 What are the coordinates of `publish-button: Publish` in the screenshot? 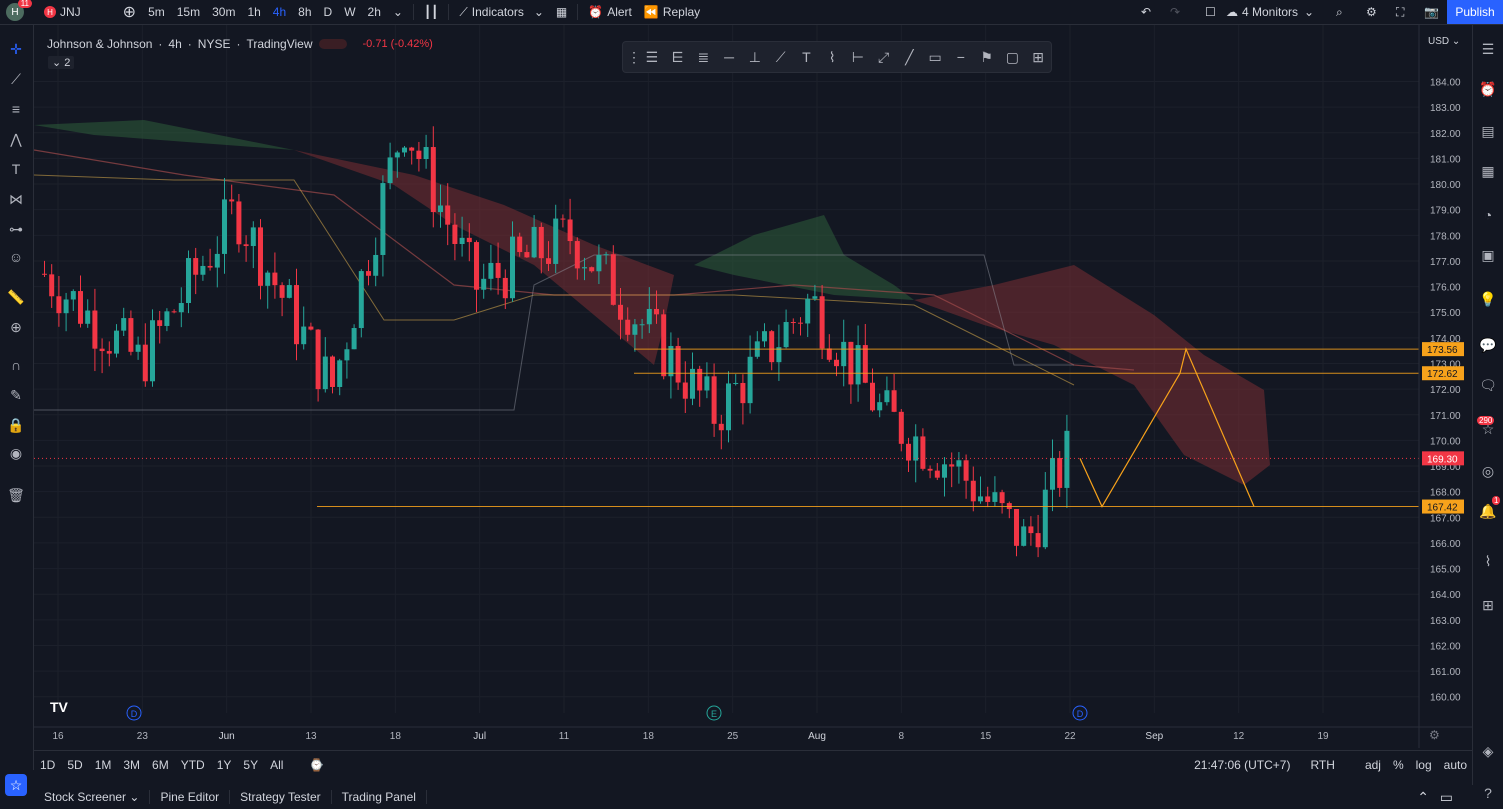 It's located at (1475, 12).